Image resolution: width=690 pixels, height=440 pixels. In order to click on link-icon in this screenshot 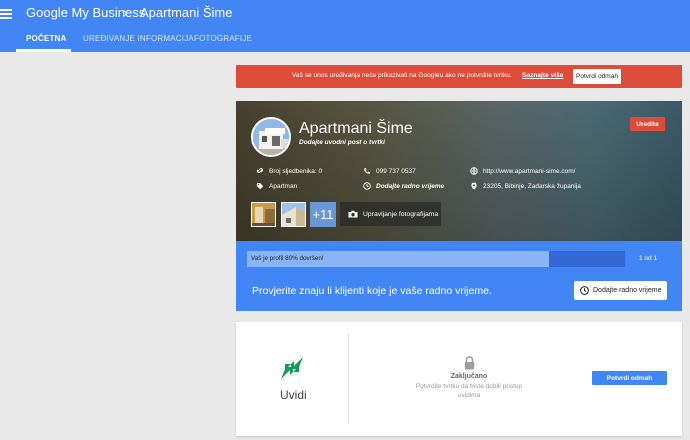, I will do `click(259, 170)`.